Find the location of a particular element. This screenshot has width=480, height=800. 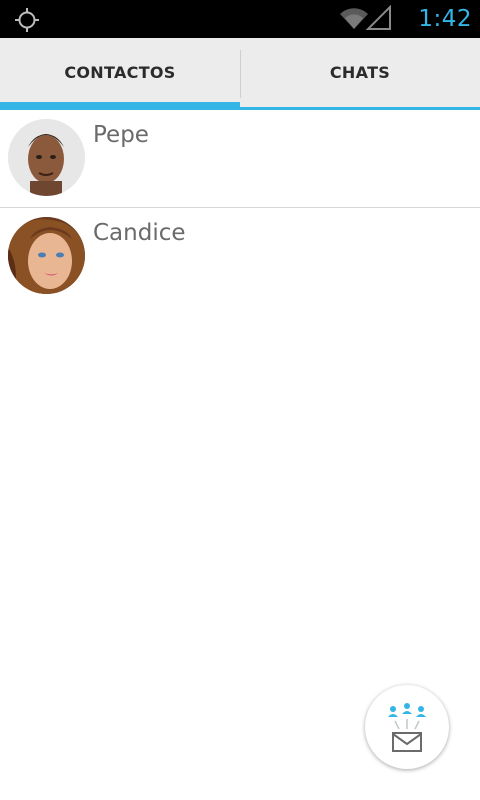

tab-contactos: CONTACTOS is located at coordinates (120, 74).